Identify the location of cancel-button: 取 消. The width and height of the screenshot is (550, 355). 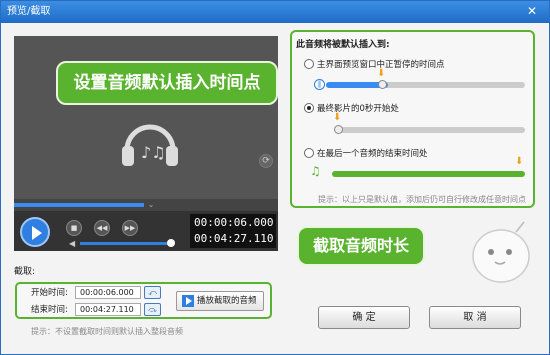
(475, 317).